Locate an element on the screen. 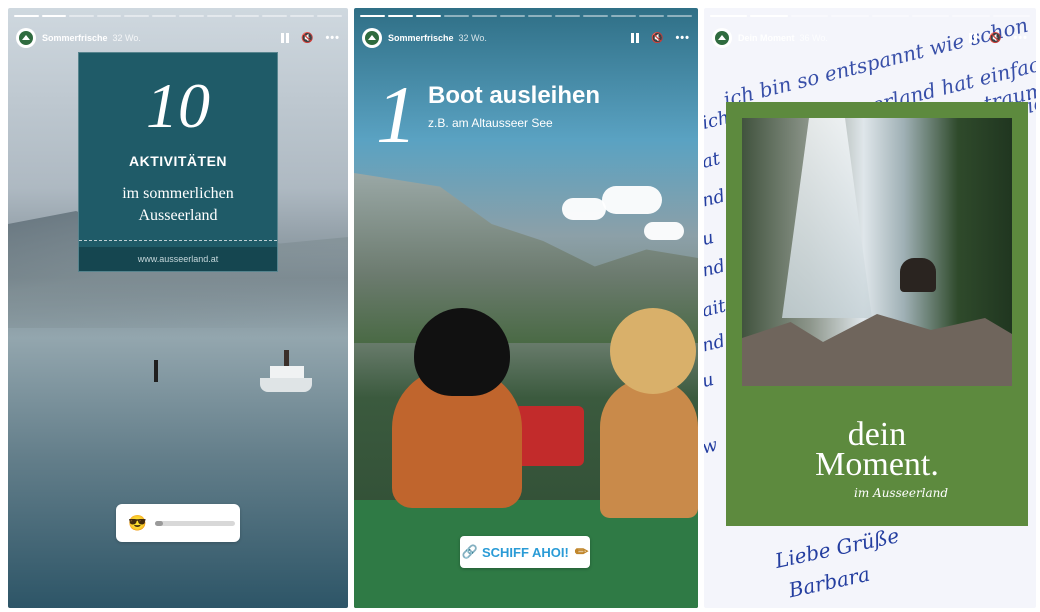 The image size is (1040, 612). link-sticker: 🔗 SCHIFF AHOI! ✏ is located at coordinates (525, 552).